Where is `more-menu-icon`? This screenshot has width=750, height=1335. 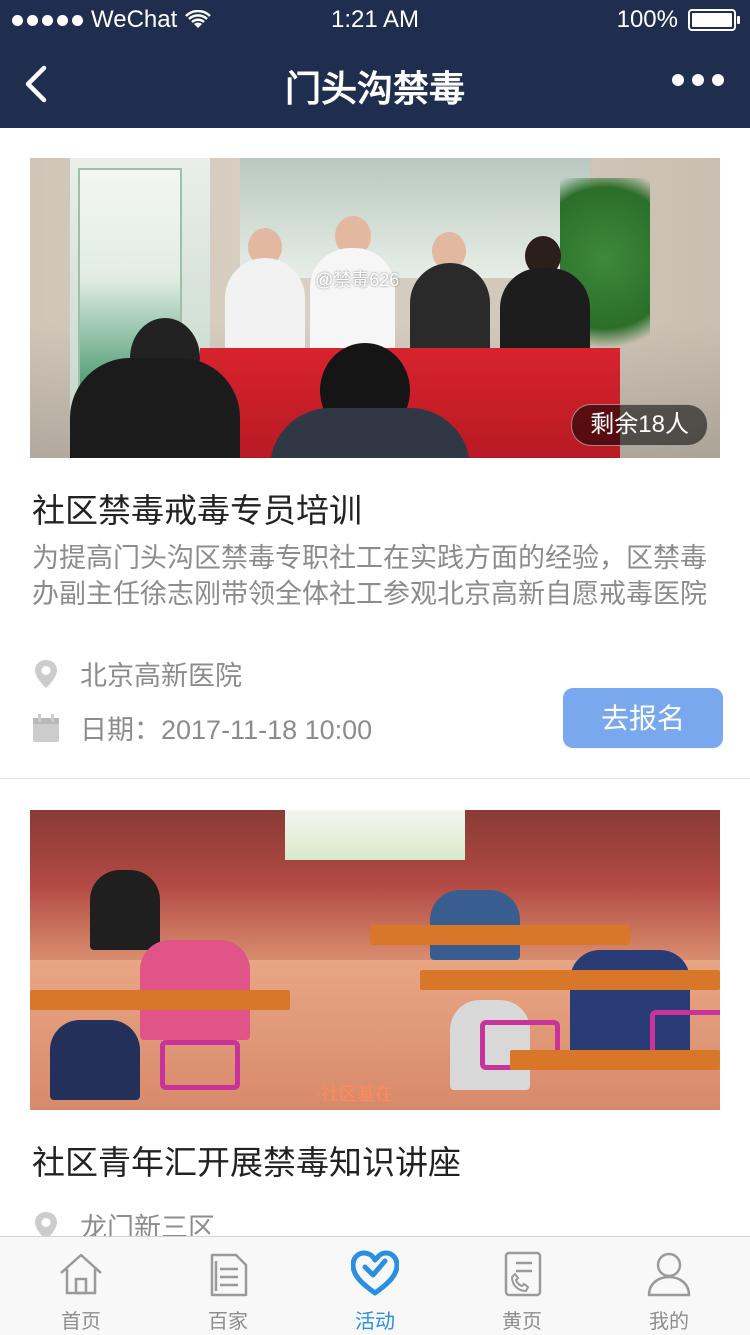
more-menu-icon is located at coordinates (698, 80).